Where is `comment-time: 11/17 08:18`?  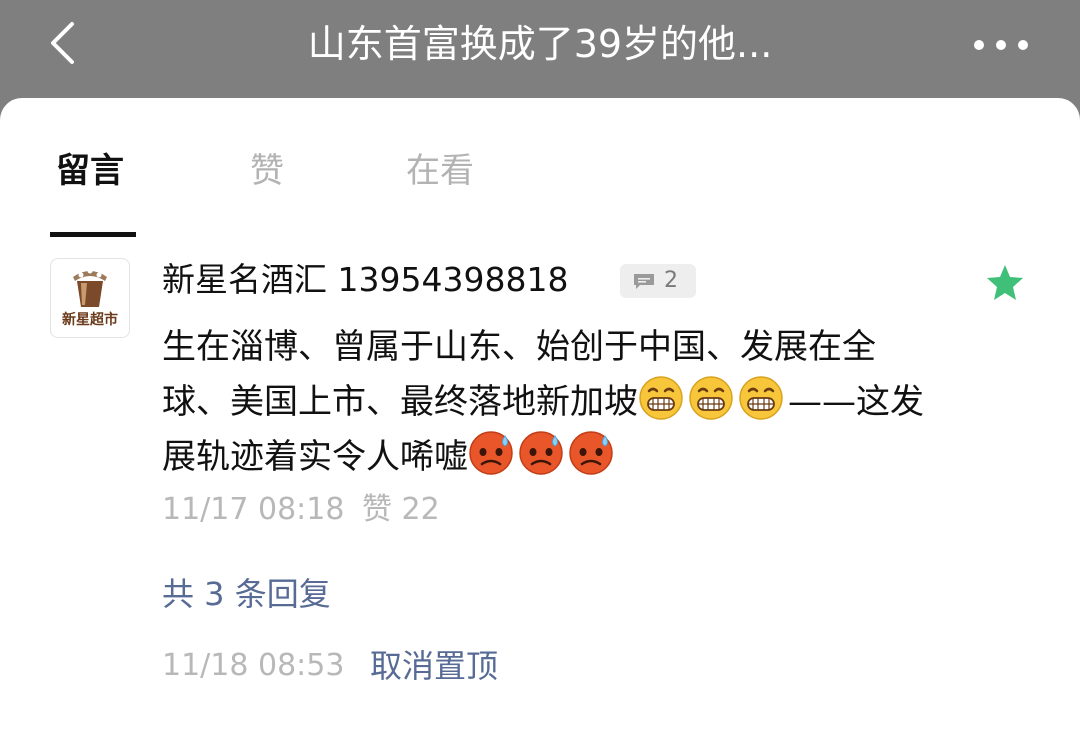
comment-time: 11/17 08:18 is located at coordinates (253, 509).